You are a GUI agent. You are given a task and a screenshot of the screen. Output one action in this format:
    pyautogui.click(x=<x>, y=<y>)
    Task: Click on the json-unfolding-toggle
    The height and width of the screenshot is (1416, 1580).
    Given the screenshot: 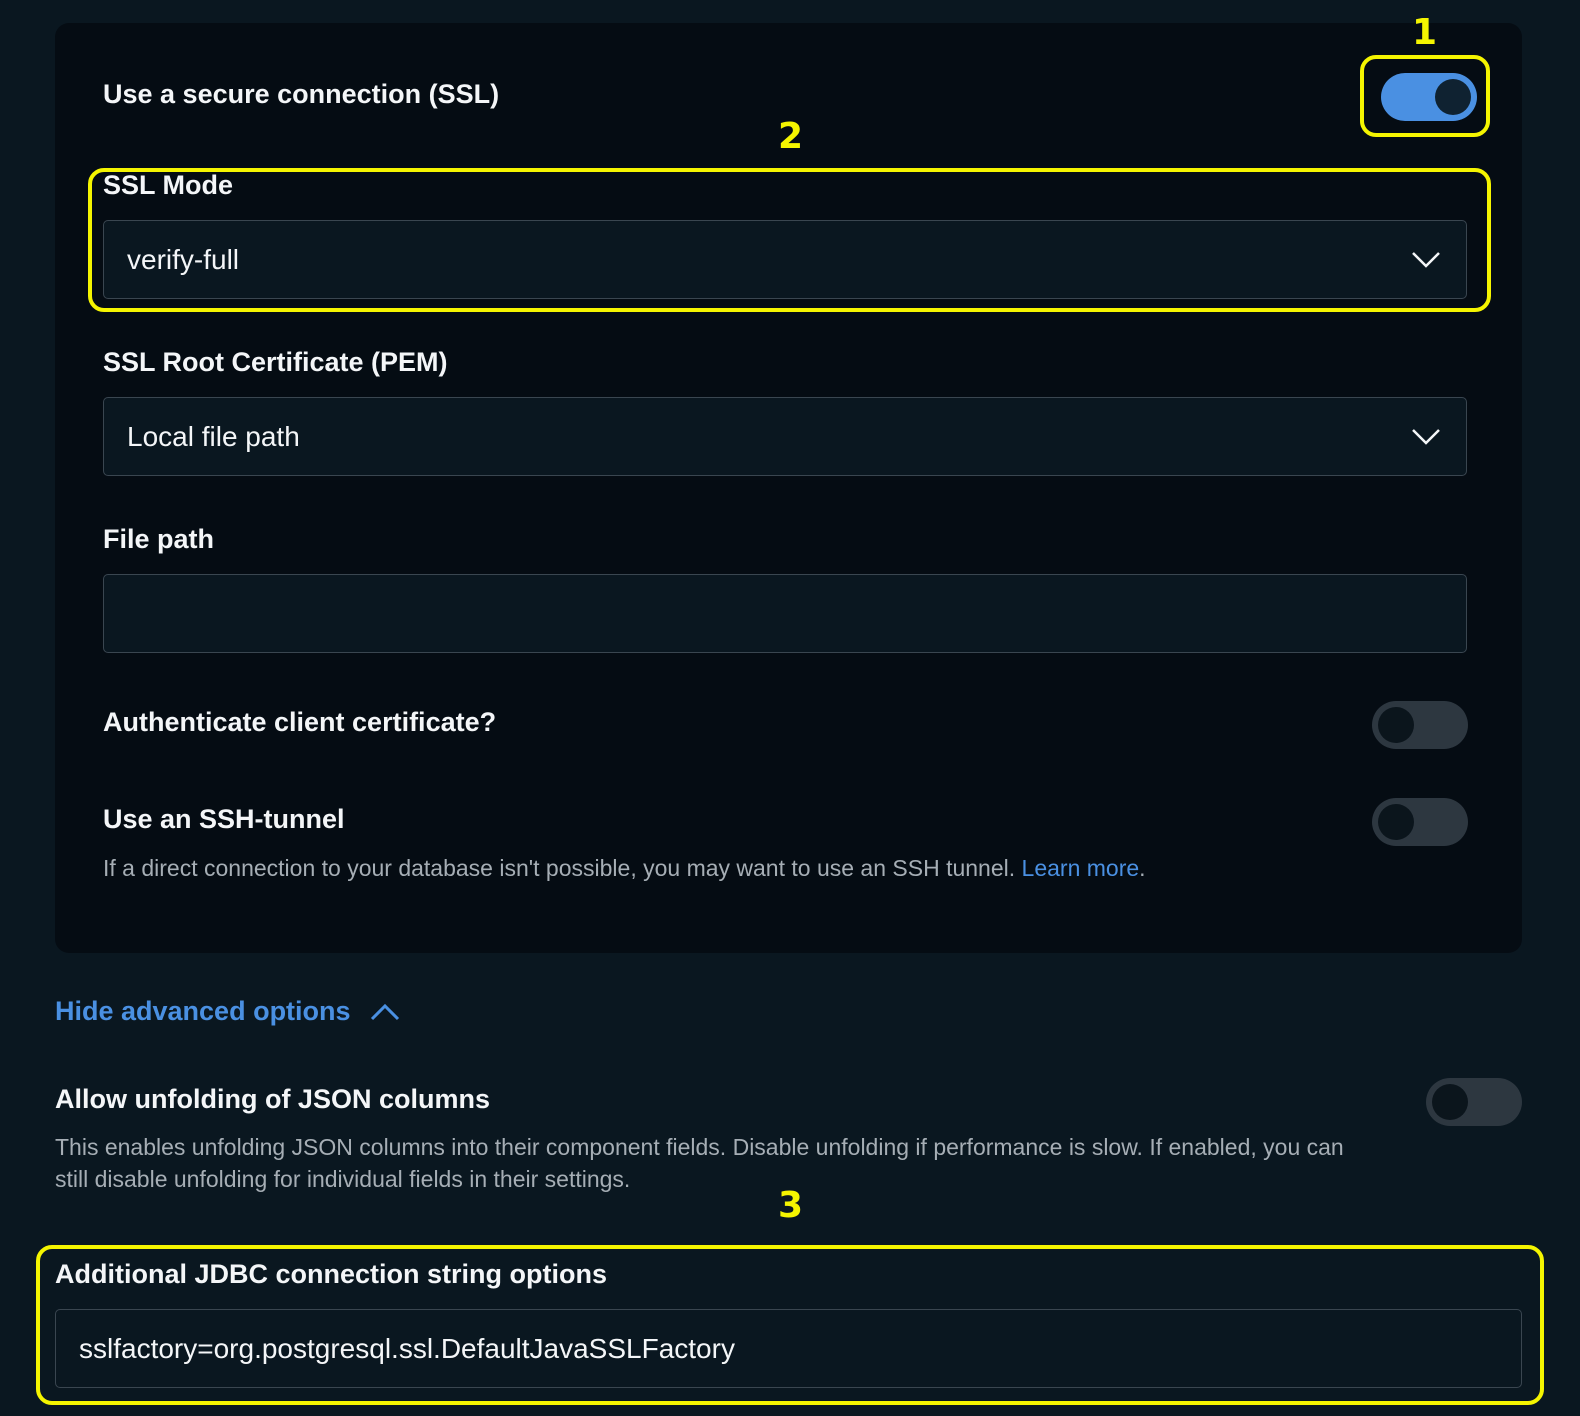 What is the action you would take?
    pyautogui.click(x=1474, y=1102)
    